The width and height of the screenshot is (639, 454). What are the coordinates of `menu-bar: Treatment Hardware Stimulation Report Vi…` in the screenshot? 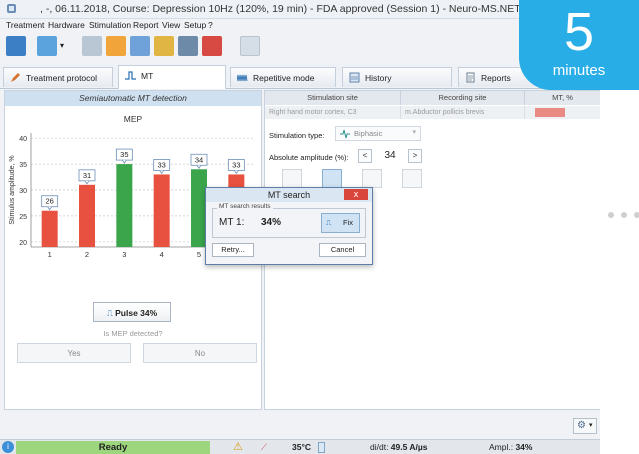 It's located at (300, 26).